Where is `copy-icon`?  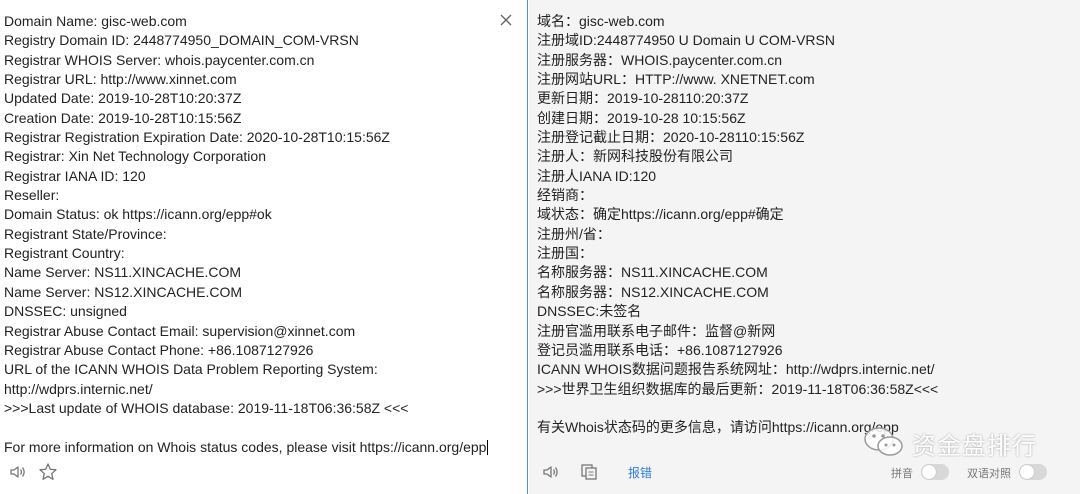
copy-icon is located at coordinates (589, 472).